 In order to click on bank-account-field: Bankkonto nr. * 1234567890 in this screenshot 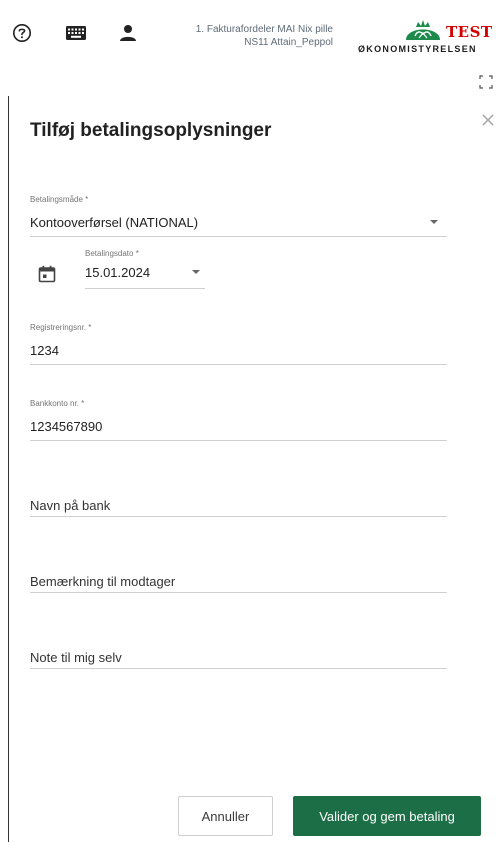, I will do `click(238, 417)`.